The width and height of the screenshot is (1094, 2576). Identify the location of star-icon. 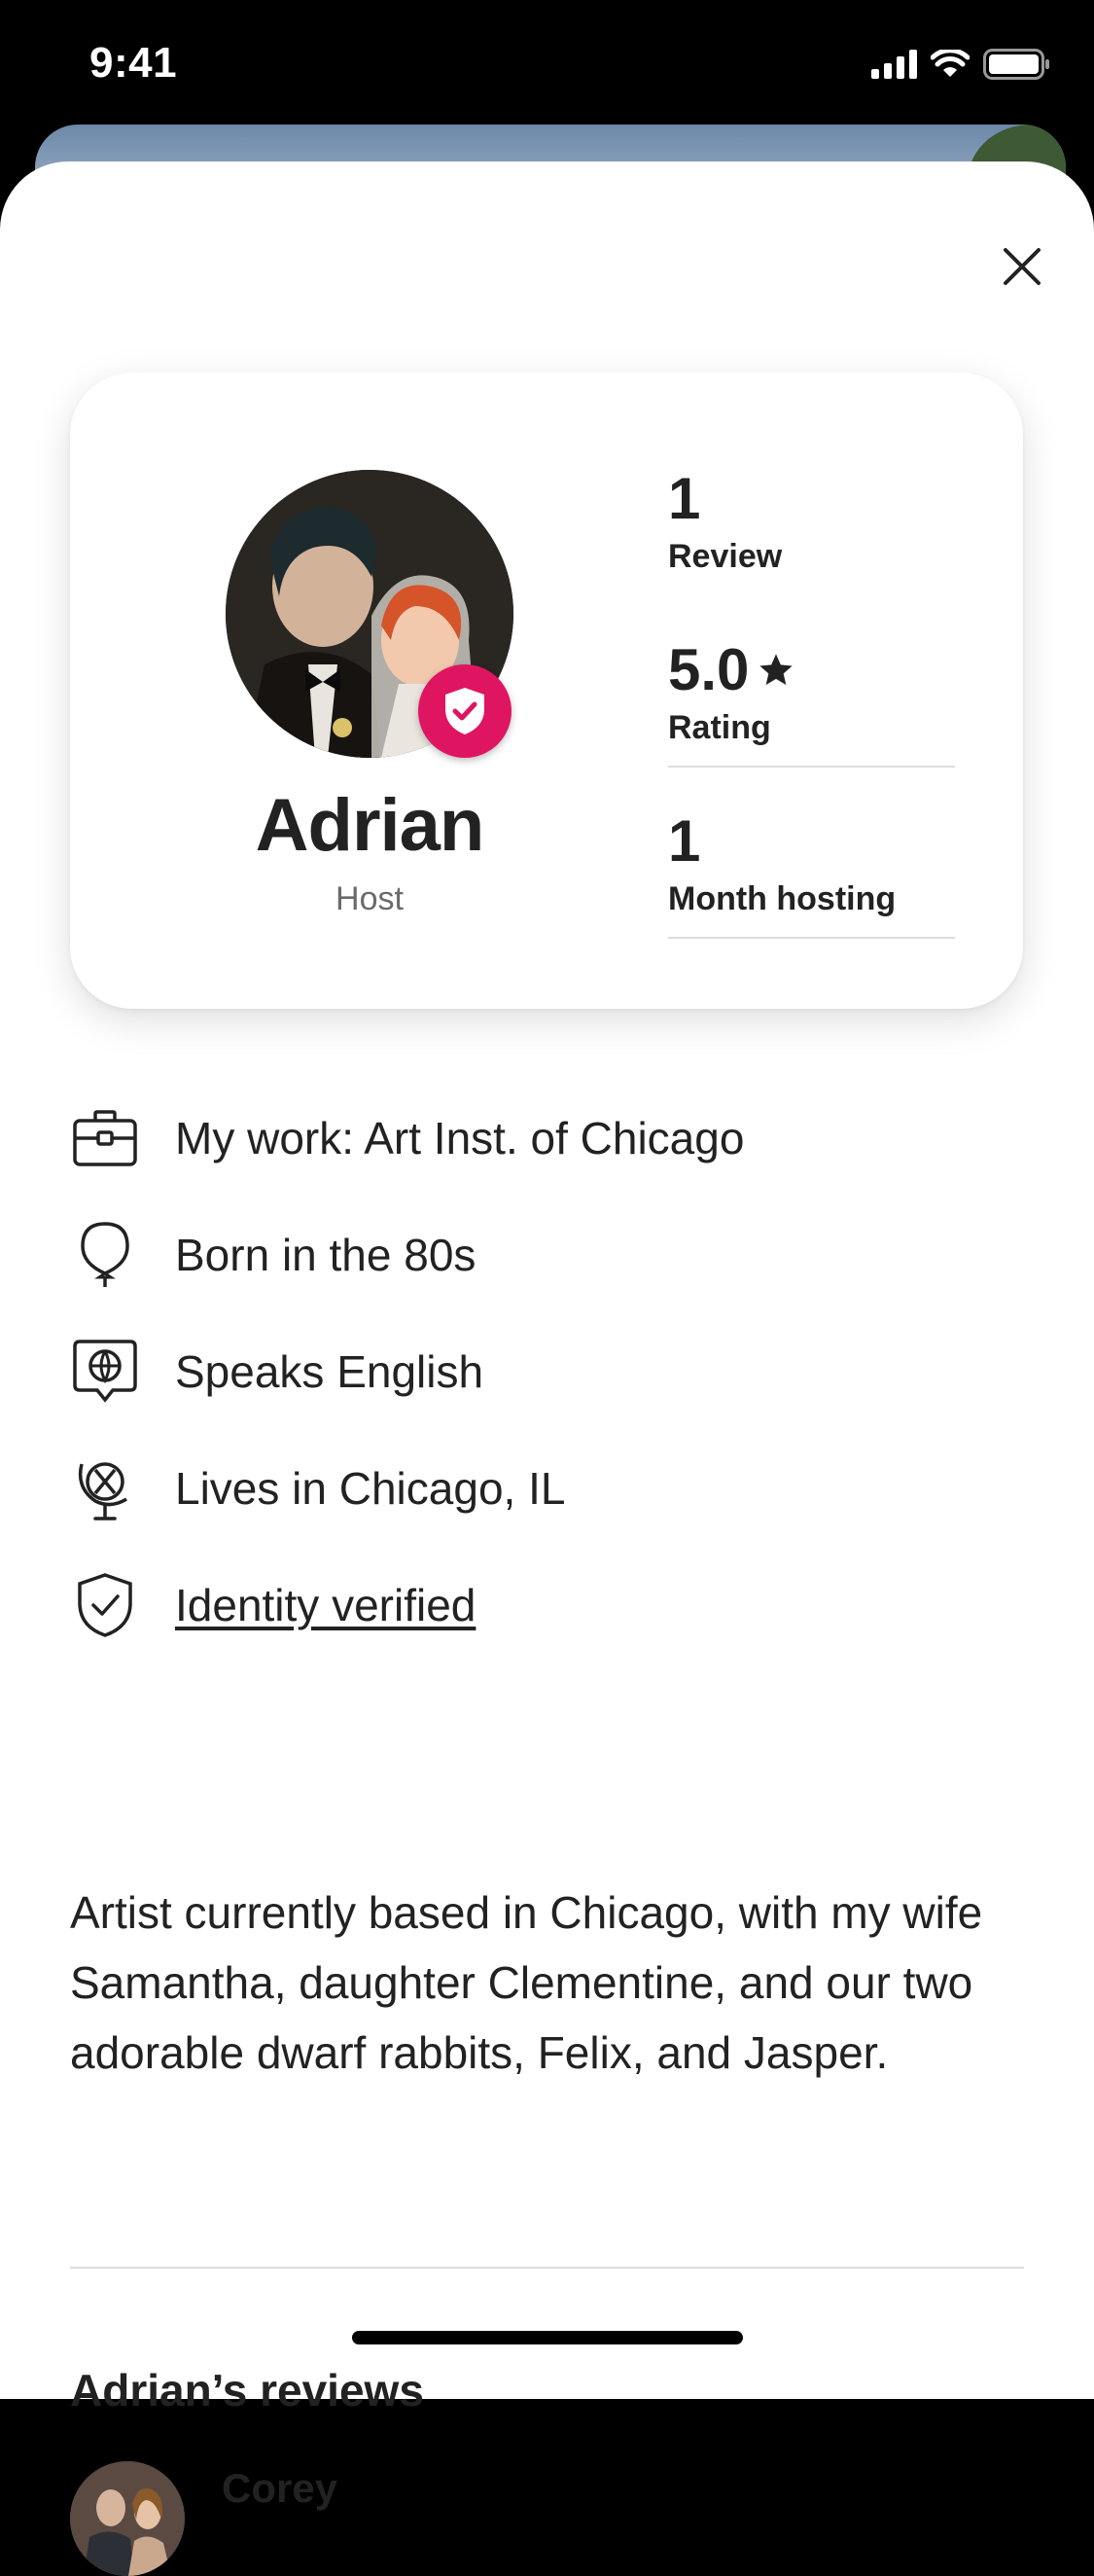
(776, 669).